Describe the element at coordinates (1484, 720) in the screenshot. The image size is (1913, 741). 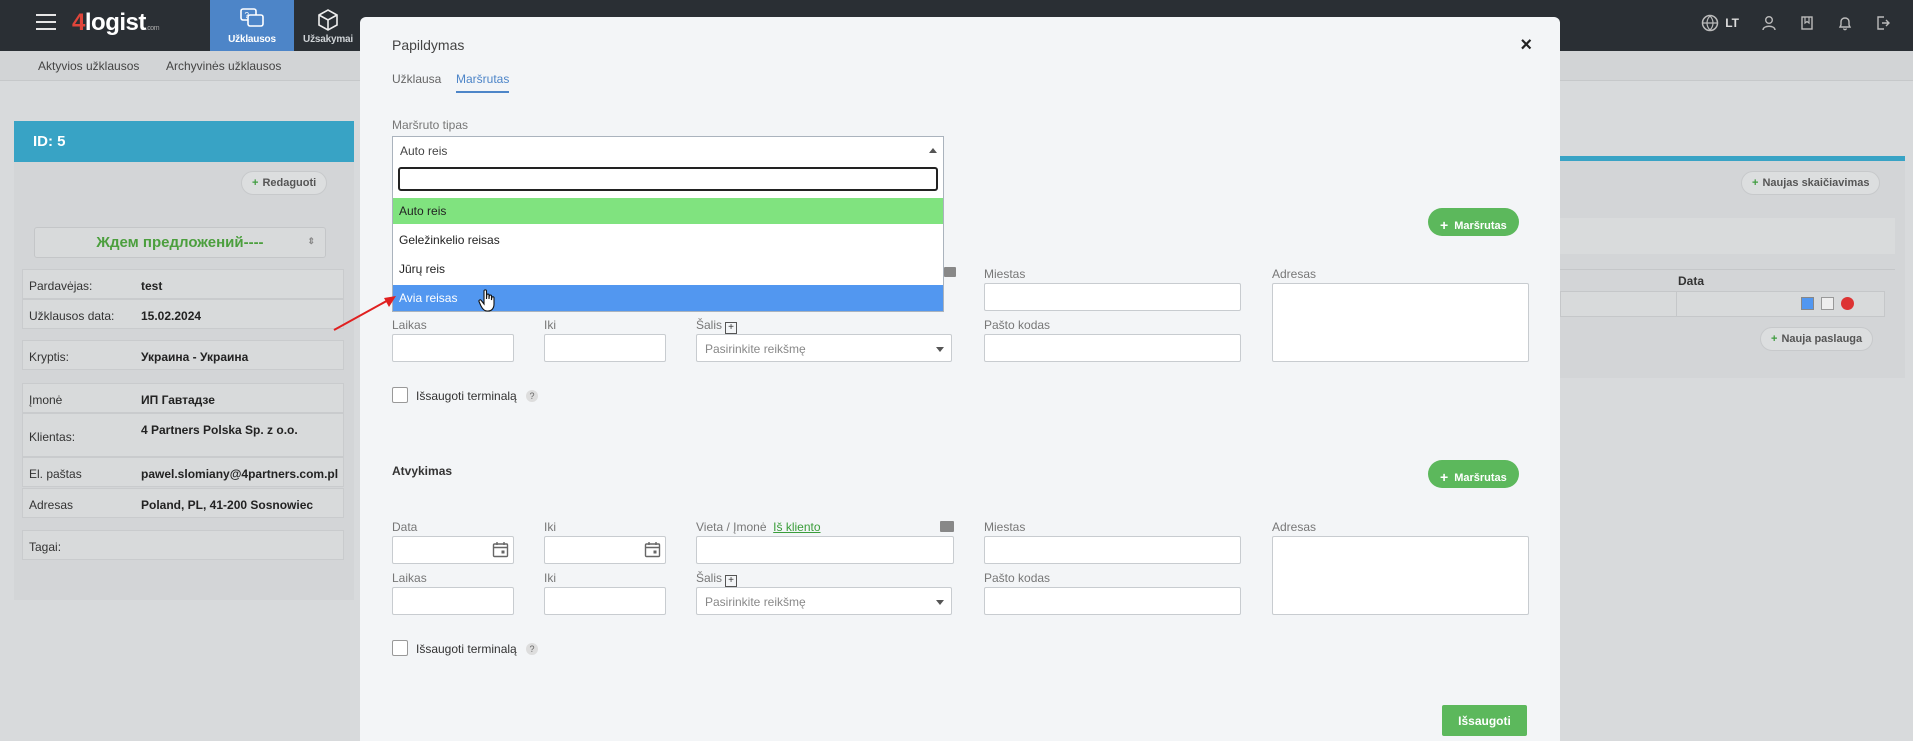
I see `save-button: Išsaugoti` at that location.